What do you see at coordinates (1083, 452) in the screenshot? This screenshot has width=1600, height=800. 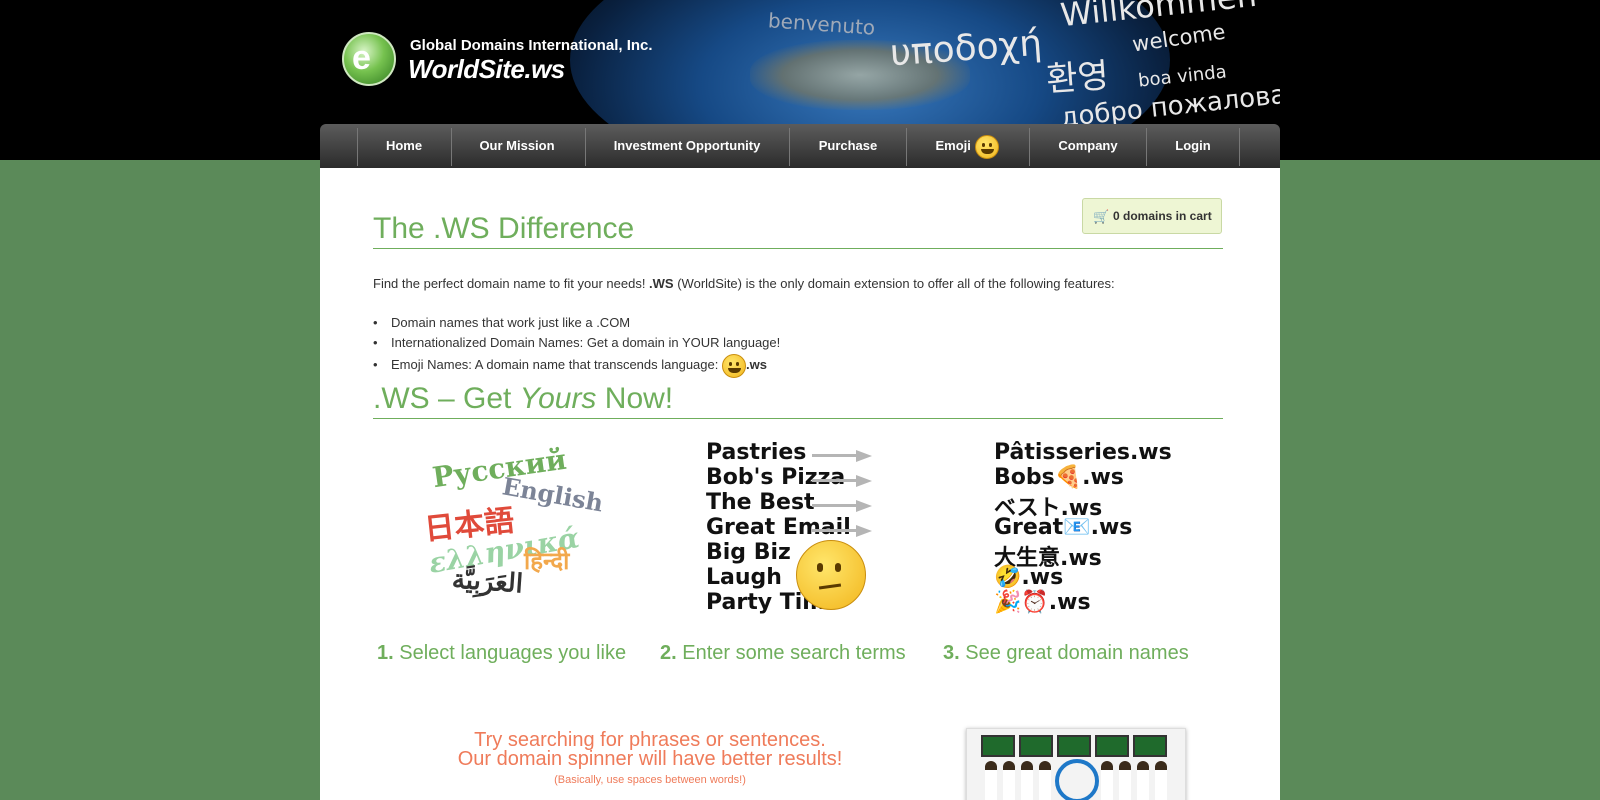 I see `domain-example: Pâtisseries.ws` at bounding box center [1083, 452].